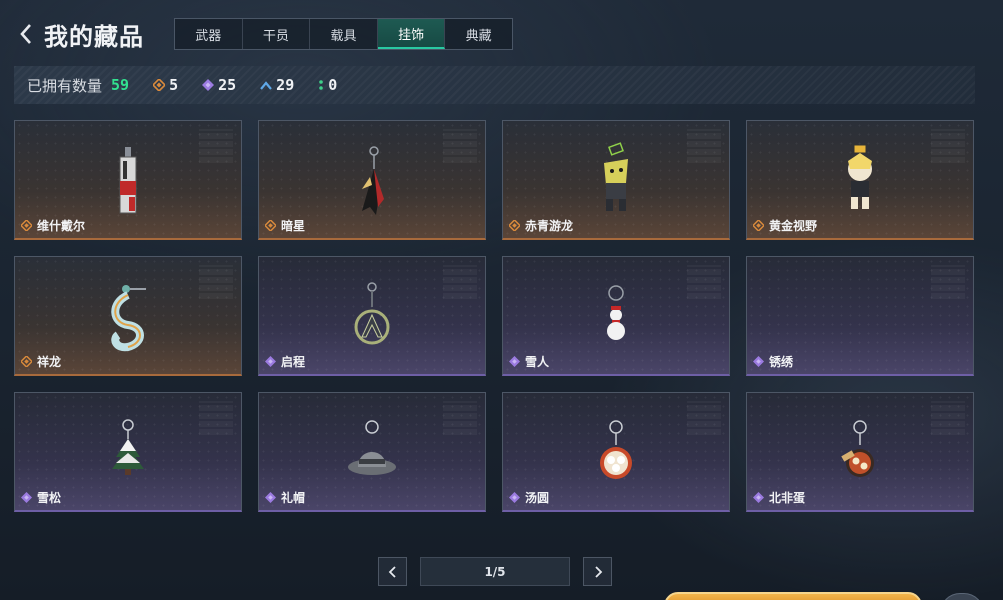 The width and height of the screenshot is (1003, 600). I want to click on charm-name: 暗星, so click(293, 226).